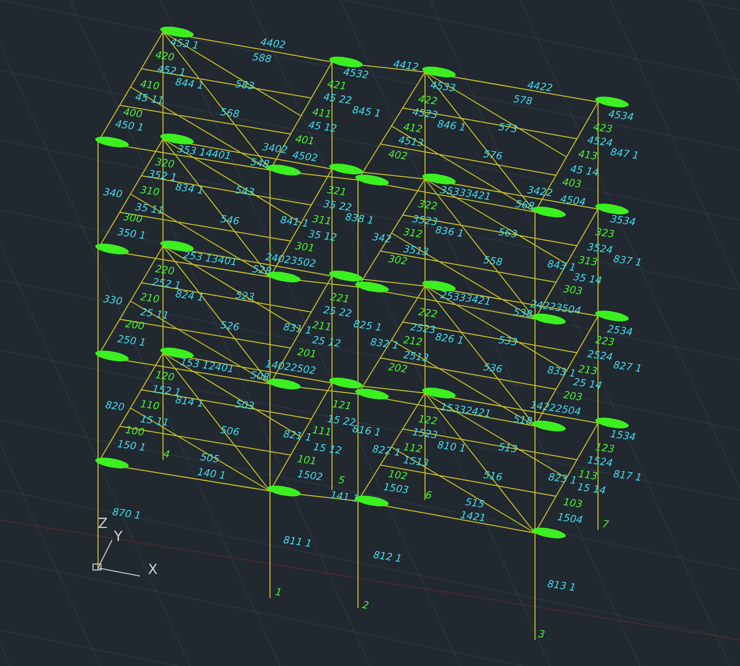  Describe the element at coordinates (570, 519) in the screenshot. I see `member-number: 1504` at that location.